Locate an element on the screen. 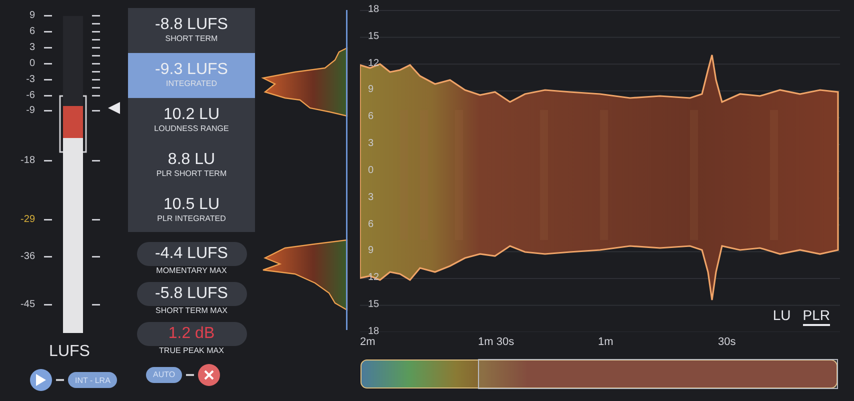 The width and height of the screenshot is (854, 401). scale-label: -9 is located at coordinates (30, 111).